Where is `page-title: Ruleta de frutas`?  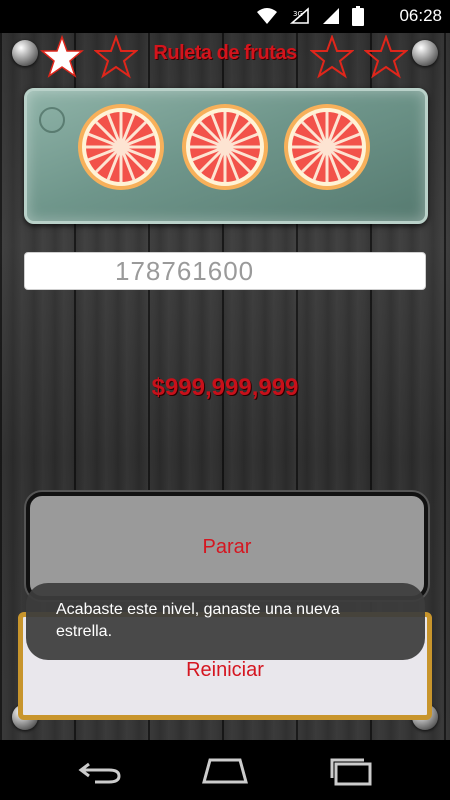 page-title: Ruleta de frutas is located at coordinates (225, 53).